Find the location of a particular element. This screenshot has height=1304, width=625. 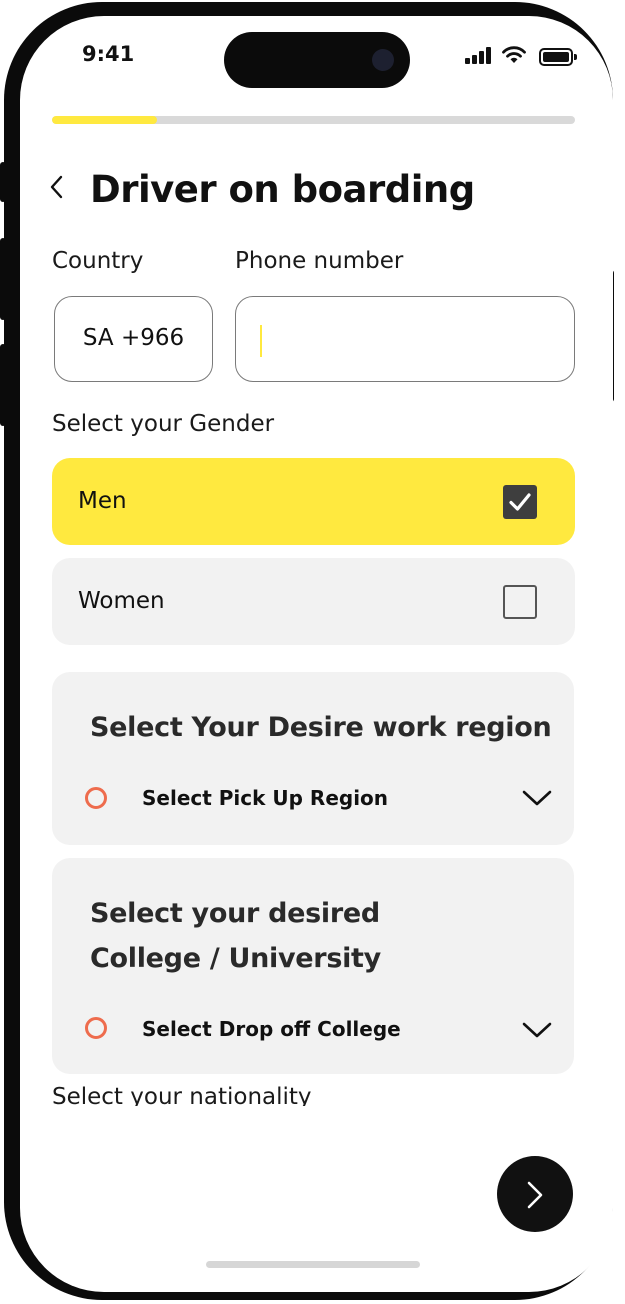

gender-option-women: Women is located at coordinates (313, 601).